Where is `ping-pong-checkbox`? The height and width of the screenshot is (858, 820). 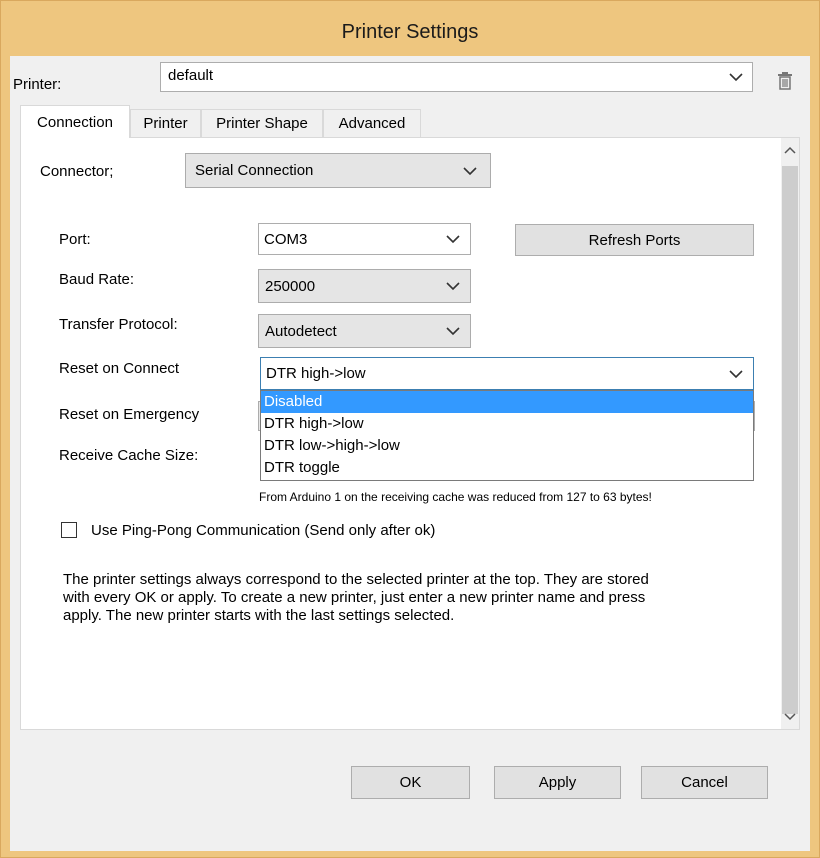
ping-pong-checkbox is located at coordinates (69, 530).